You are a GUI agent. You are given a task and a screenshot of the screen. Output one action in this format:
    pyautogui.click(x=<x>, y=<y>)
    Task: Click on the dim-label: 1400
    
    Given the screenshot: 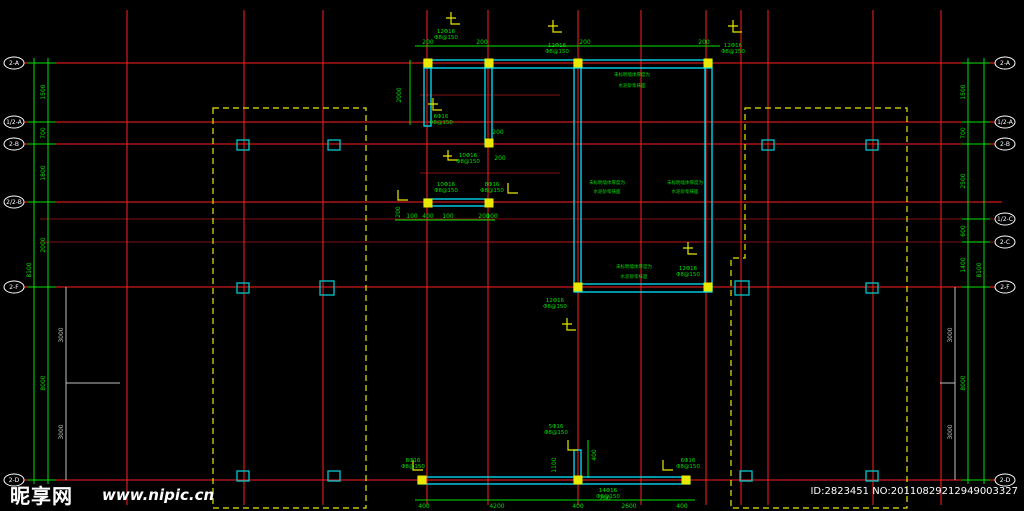 What is the action you would take?
    pyautogui.click(x=963, y=264)
    